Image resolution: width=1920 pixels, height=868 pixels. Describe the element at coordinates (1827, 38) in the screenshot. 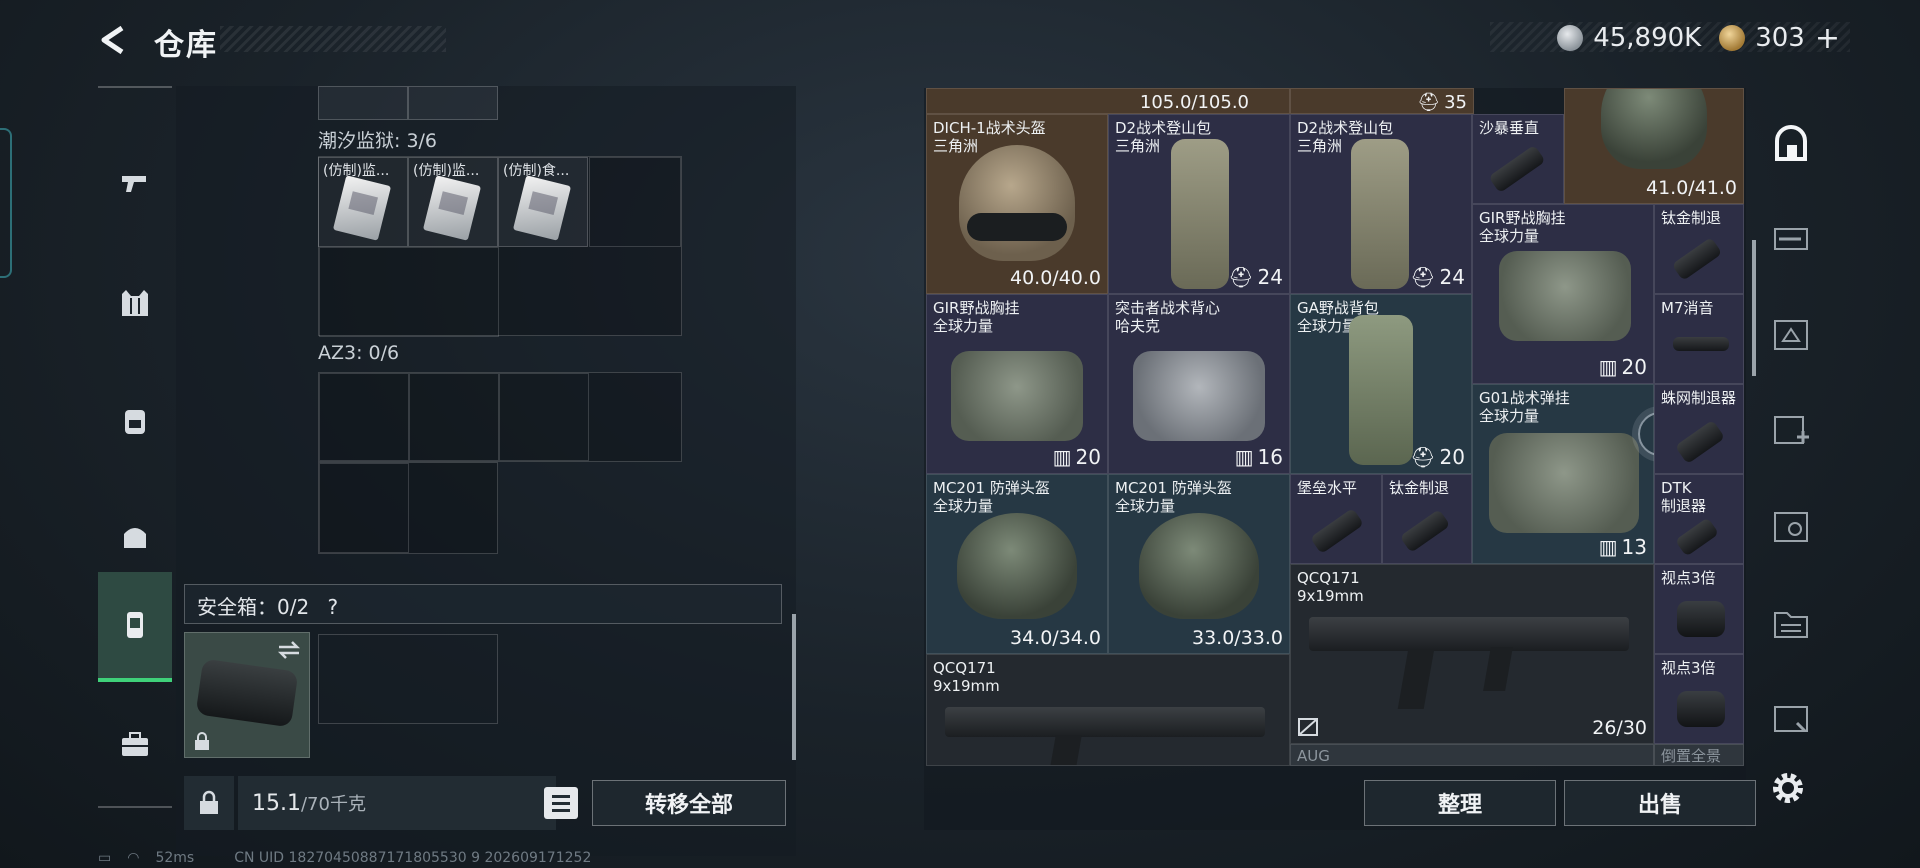

I see `add-currency-button: +` at that location.